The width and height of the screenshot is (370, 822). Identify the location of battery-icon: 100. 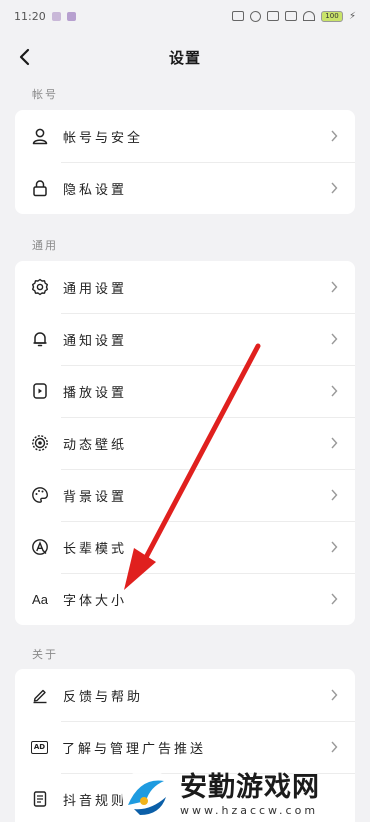
(331, 16).